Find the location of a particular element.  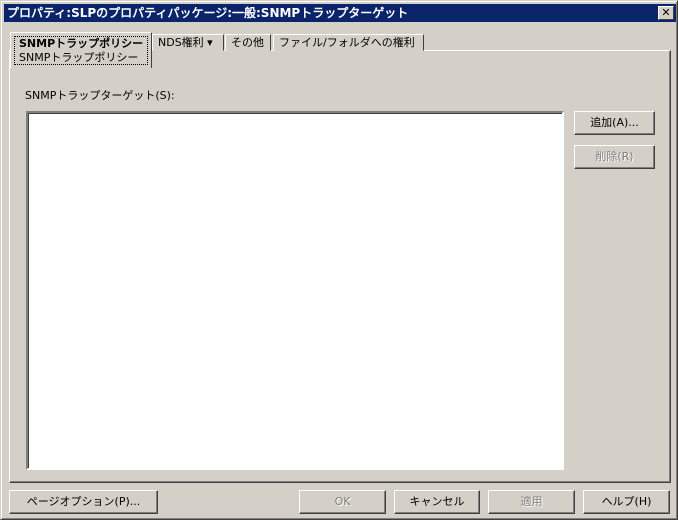

tab-other: その他 is located at coordinates (248, 42).